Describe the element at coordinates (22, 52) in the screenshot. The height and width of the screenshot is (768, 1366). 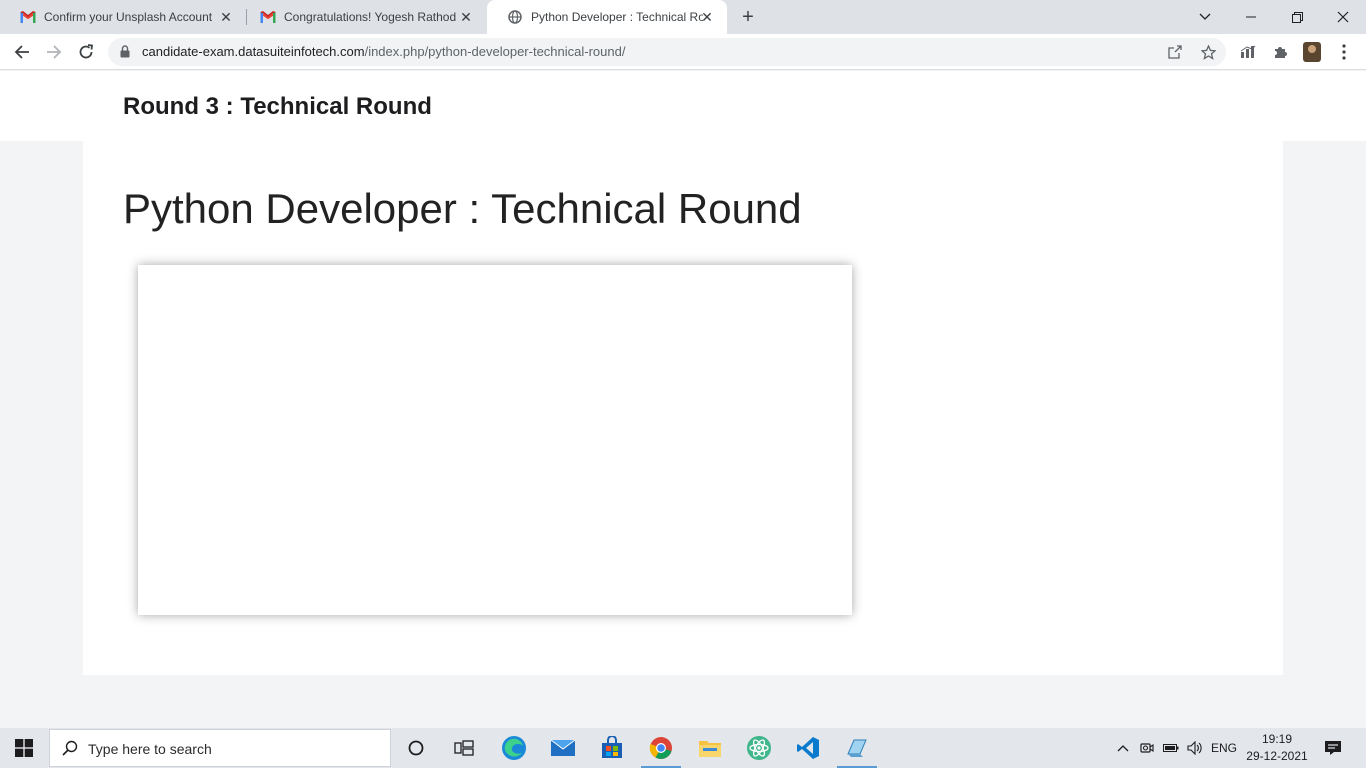
I see `back-arrow-icon` at that location.